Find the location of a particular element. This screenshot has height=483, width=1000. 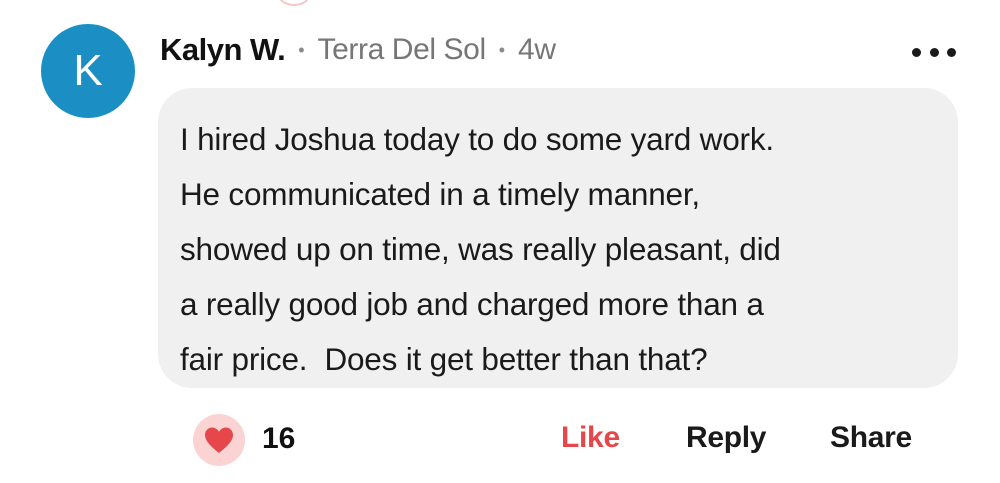

like-button: Like is located at coordinates (590, 438).